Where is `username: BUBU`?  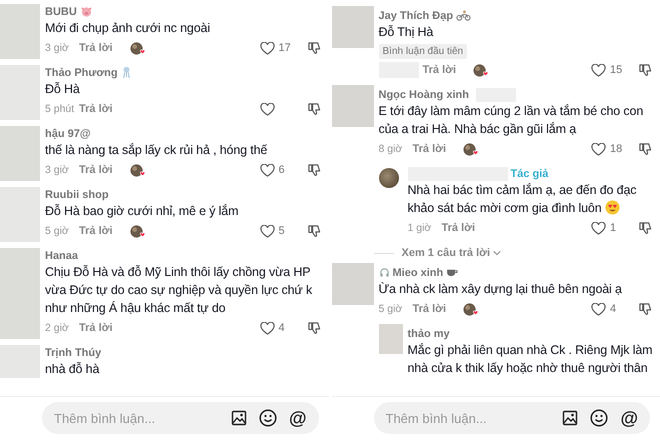 username: BUBU is located at coordinates (61, 12).